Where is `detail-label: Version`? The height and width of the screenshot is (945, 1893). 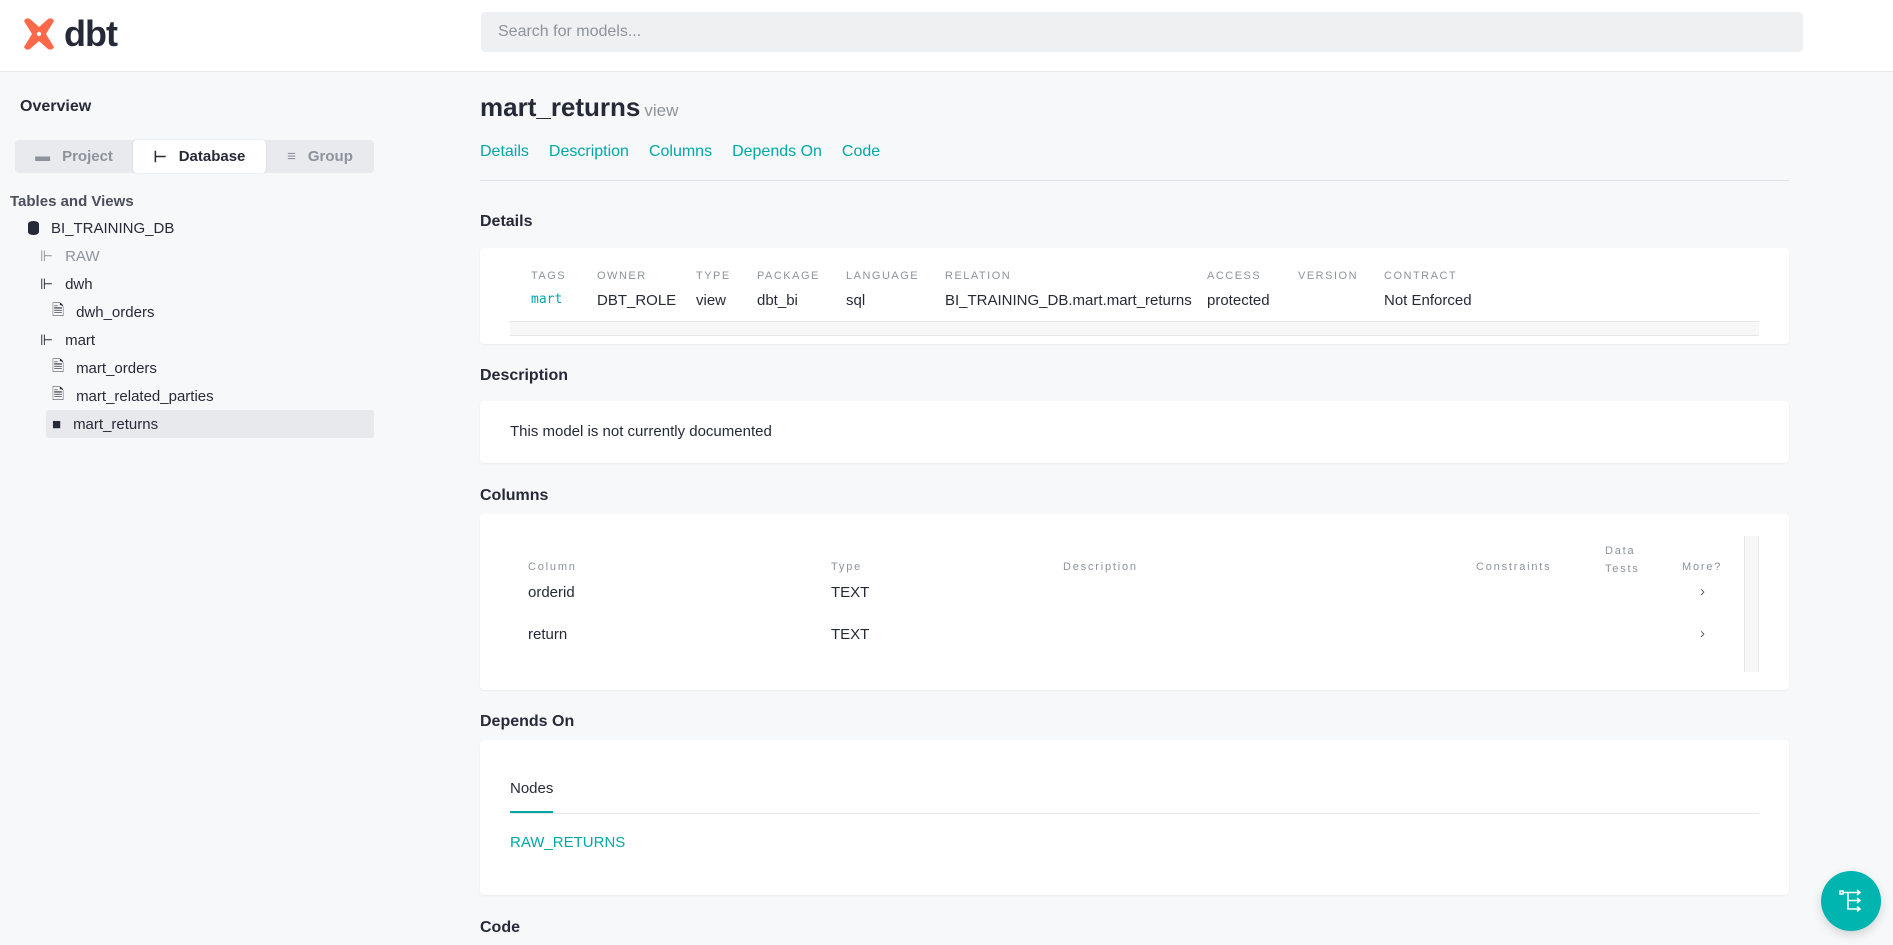
detail-label: Version is located at coordinates (1328, 276).